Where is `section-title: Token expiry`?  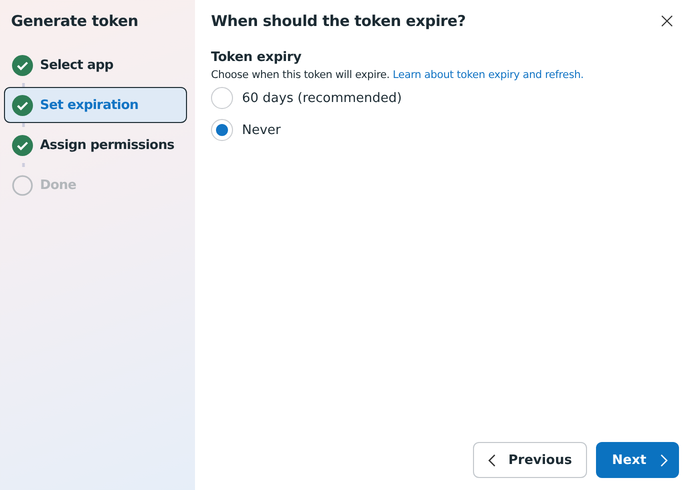 section-title: Token expiry is located at coordinates (256, 57).